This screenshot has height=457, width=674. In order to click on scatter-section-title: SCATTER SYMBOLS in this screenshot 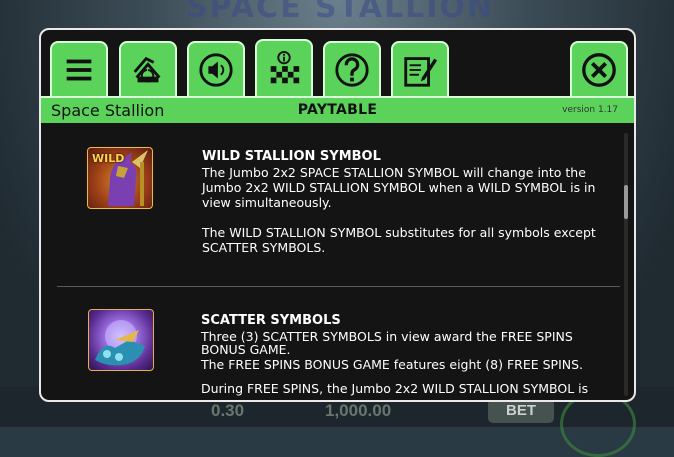, I will do `click(271, 320)`.